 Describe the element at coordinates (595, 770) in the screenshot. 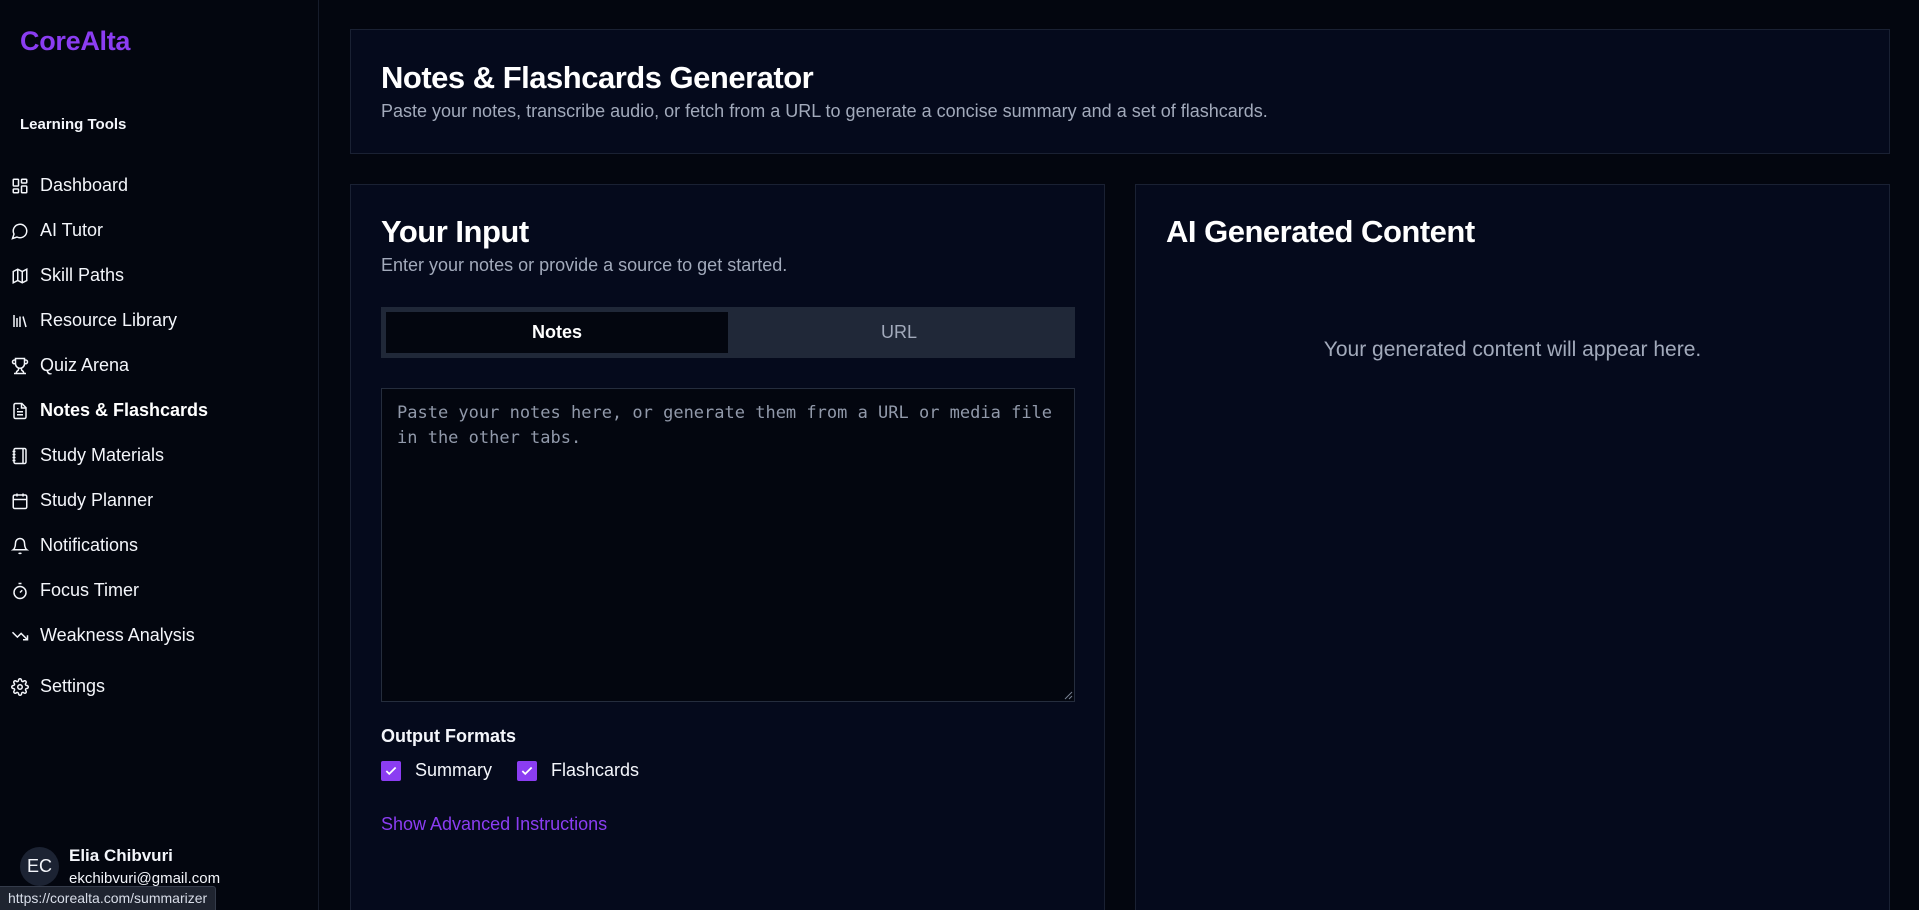

I see `flashcards-checkbox-label: Flashcards` at that location.